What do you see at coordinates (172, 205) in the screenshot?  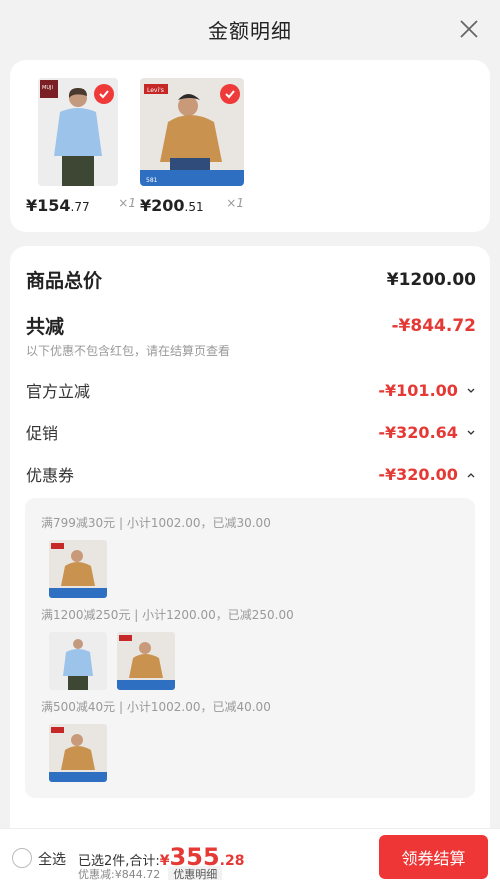 I see `product-price: ¥200.51` at bounding box center [172, 205].